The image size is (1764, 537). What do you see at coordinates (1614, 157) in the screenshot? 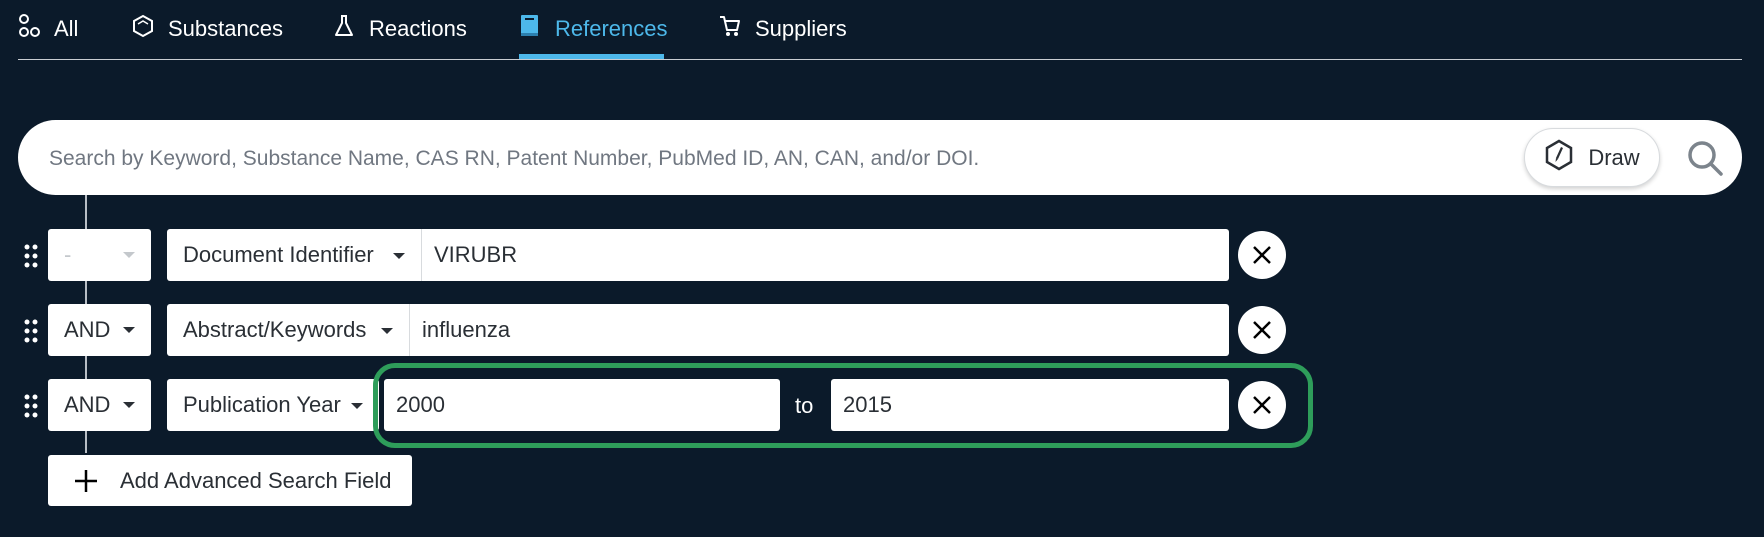
I see `draw-label: Draw` at bounding box center [1614, 157].